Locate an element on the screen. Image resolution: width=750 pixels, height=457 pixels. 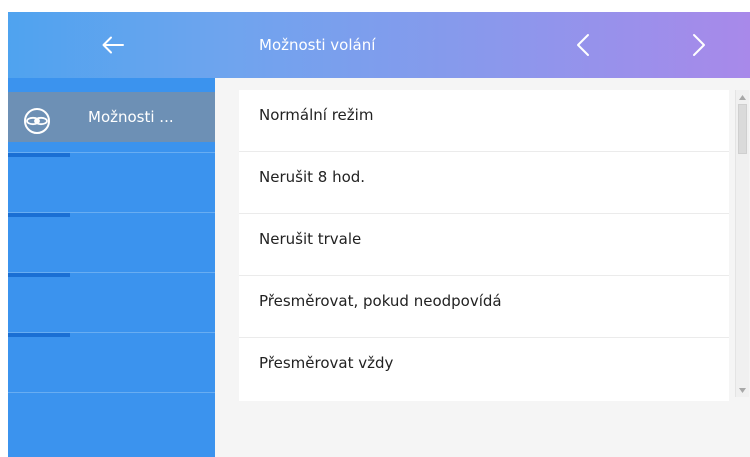
caret-up-icon is located at coordinates (742, 97).